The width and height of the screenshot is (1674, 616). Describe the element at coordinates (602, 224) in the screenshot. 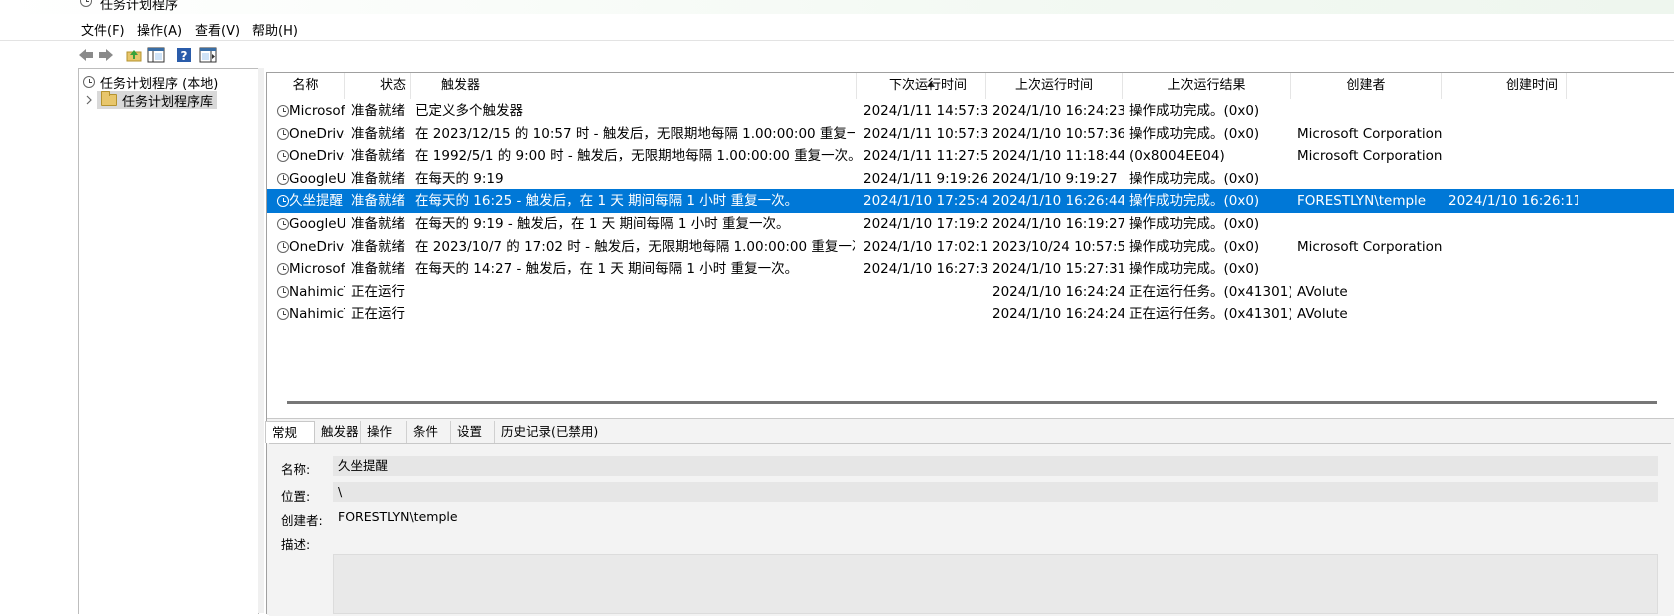

I see `task-cell-trigger: 在每天的 9:19 - 触发后，在 1 天 期间每隔 1 小时 重复一次。` at that location.